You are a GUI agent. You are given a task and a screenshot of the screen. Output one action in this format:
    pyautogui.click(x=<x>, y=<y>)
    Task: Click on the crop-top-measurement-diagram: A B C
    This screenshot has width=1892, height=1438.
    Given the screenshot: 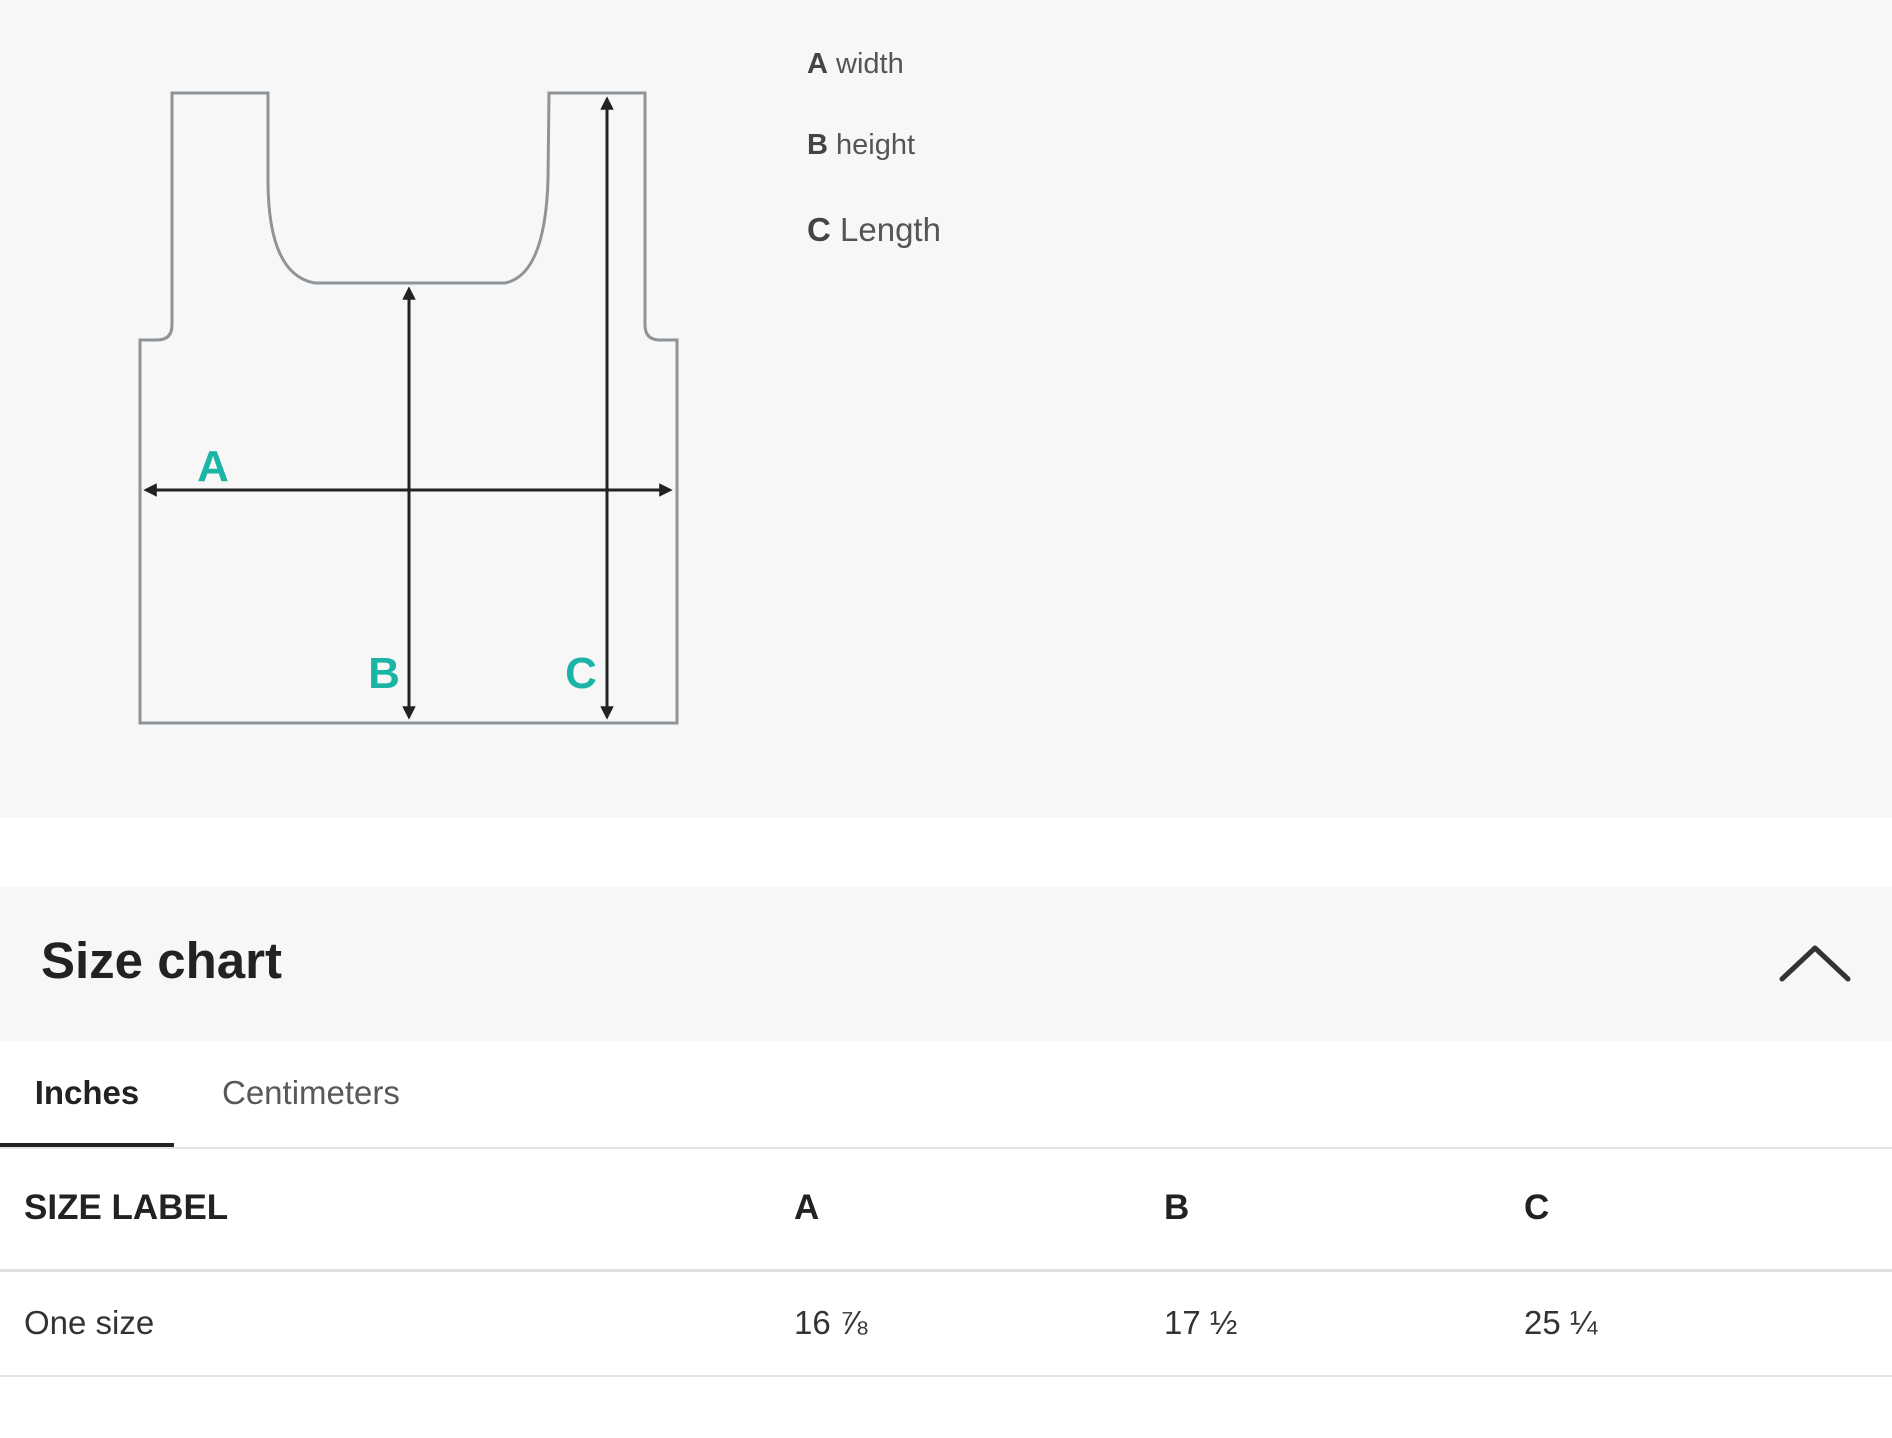 What is the action you would take?
    pyautogui.click(x=408, y=408)
    